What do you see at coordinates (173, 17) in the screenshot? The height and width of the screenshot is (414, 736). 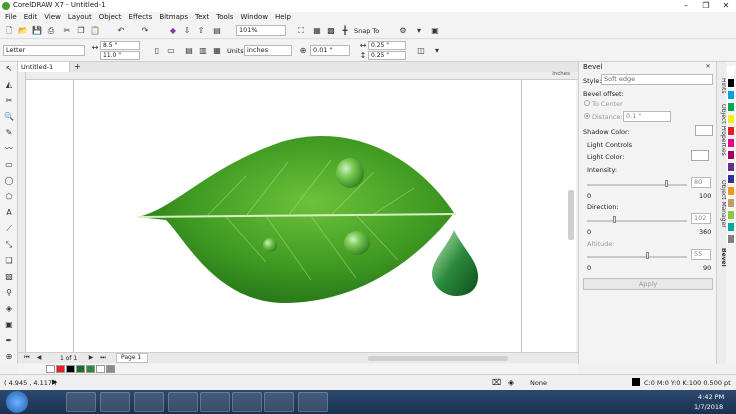 I see `menu-bitmaps: Bitmaps` at bounding box center [173, 17].